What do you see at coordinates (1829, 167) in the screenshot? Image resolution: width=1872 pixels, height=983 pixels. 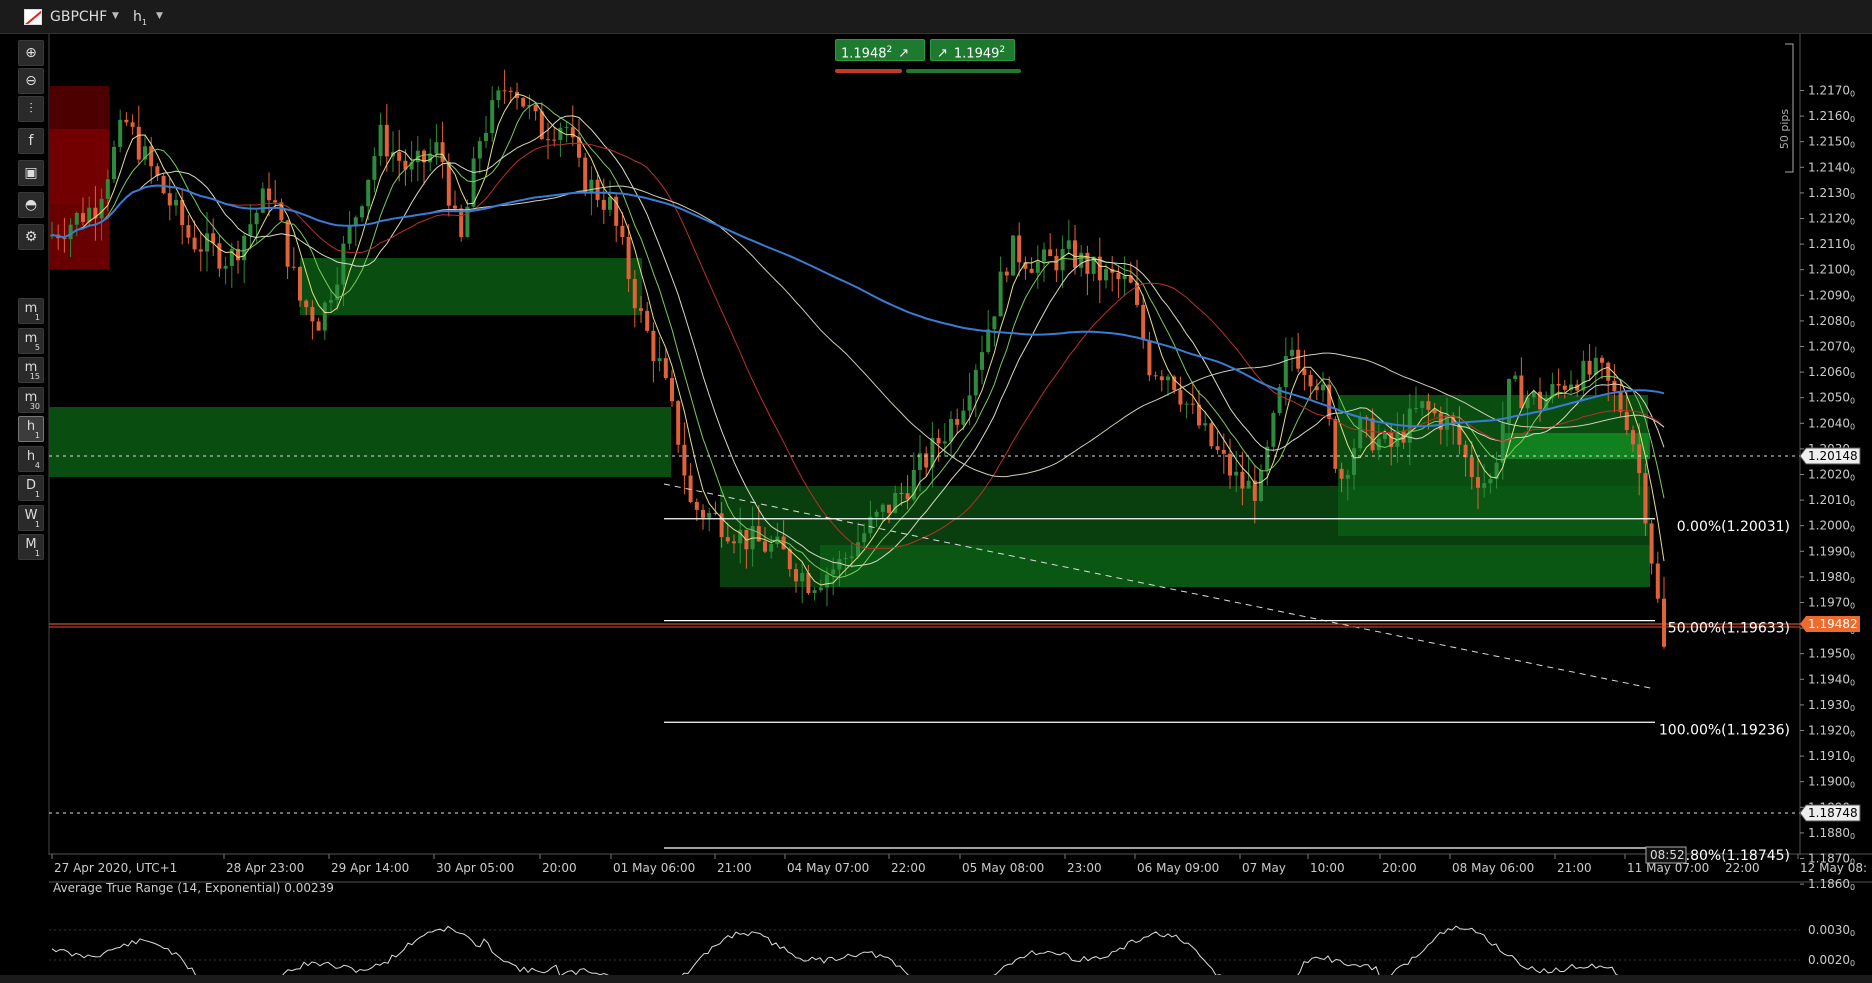 I see `price-value: 1.2140` at bounding box center [1829, 167].